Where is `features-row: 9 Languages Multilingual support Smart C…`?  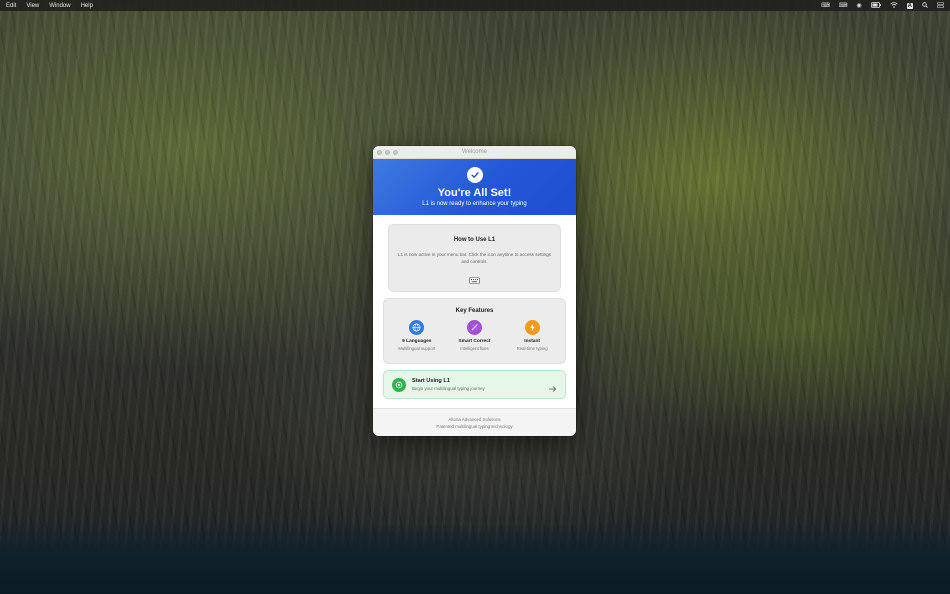
features-row: 9 Languages Multilingual support Smart C… is located at coordinates (474, 335).